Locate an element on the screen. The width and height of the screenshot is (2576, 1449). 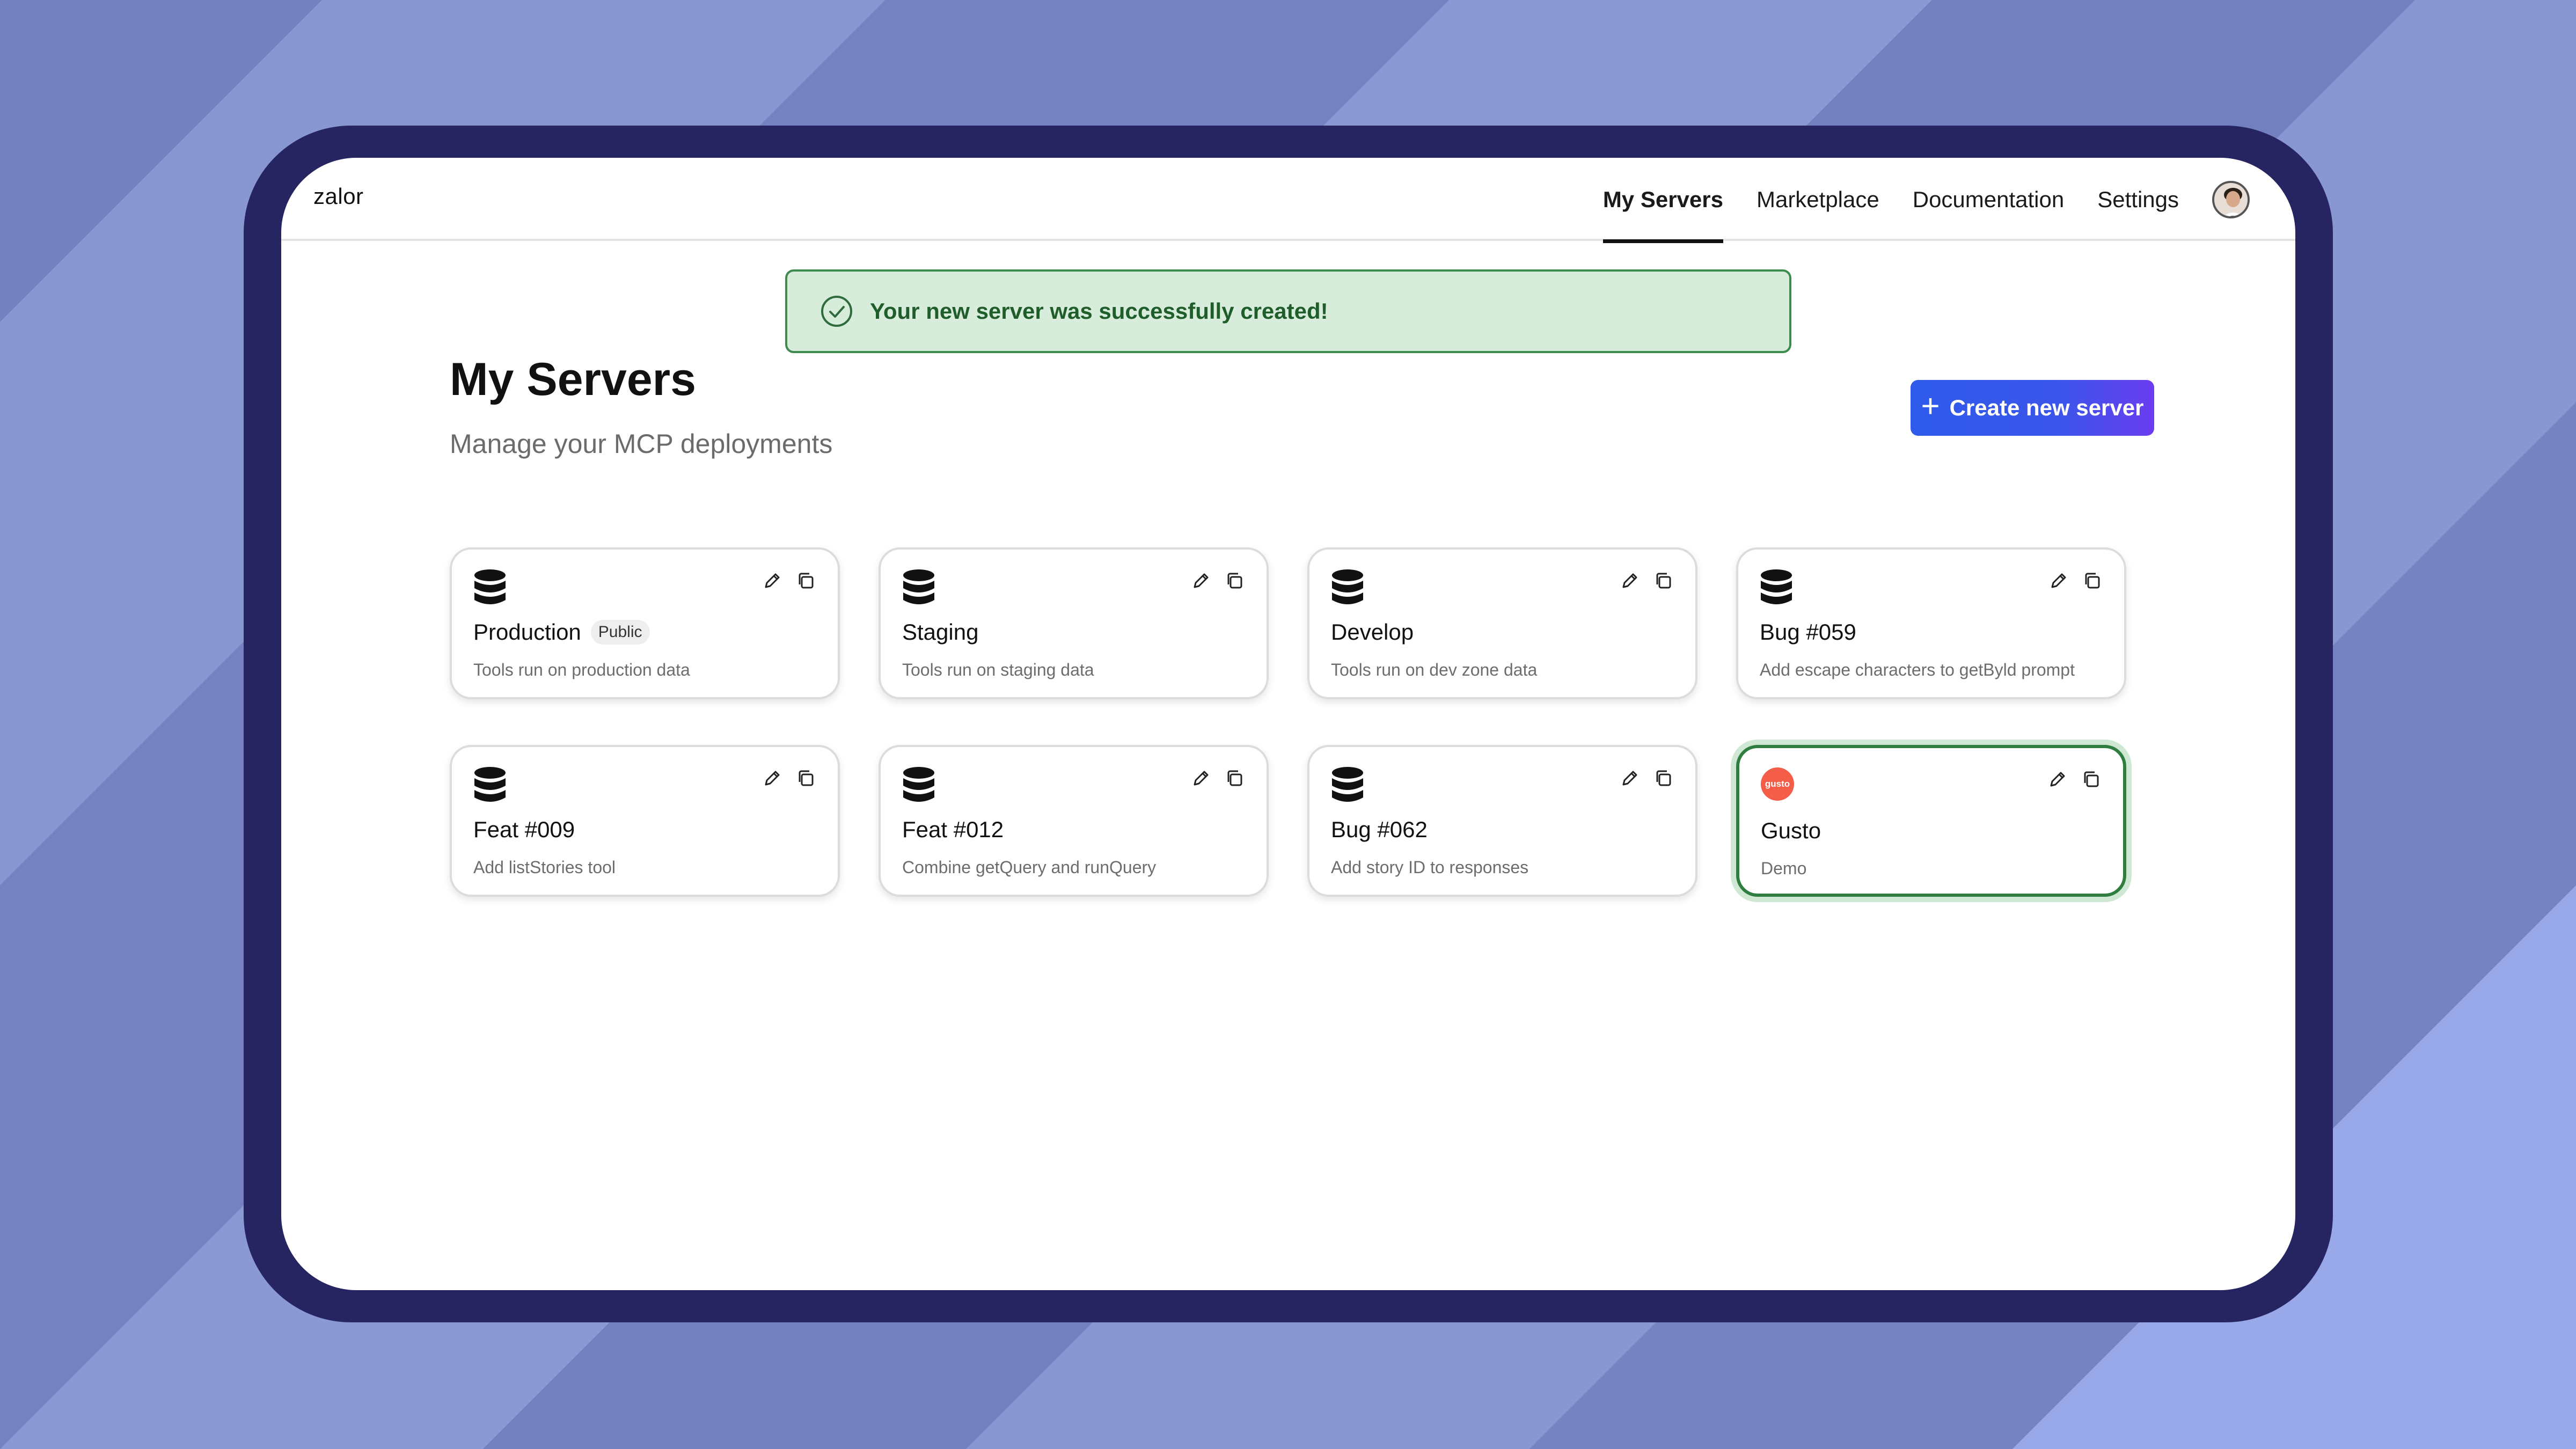
card-title-row: Production Public is located at coordinates (561, 632).